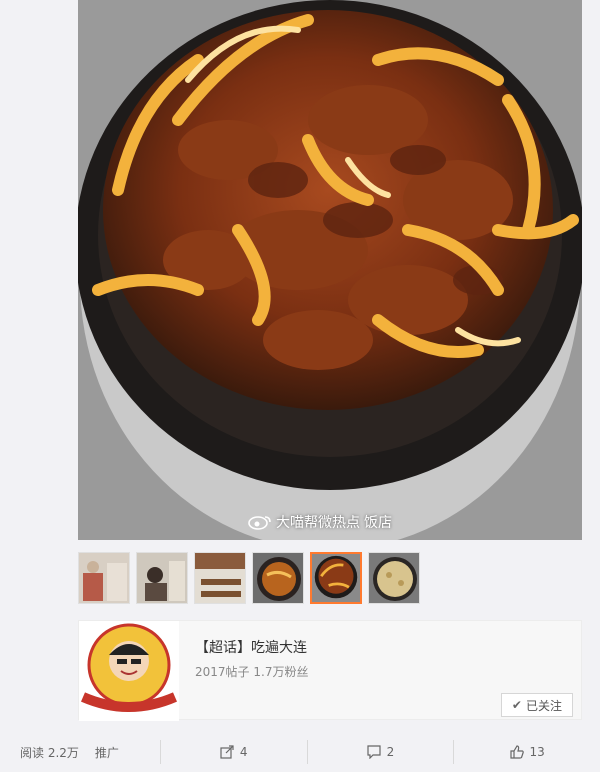 This screenshot has height=772, width=600. I want to click on share-icon, so click(227, 752).